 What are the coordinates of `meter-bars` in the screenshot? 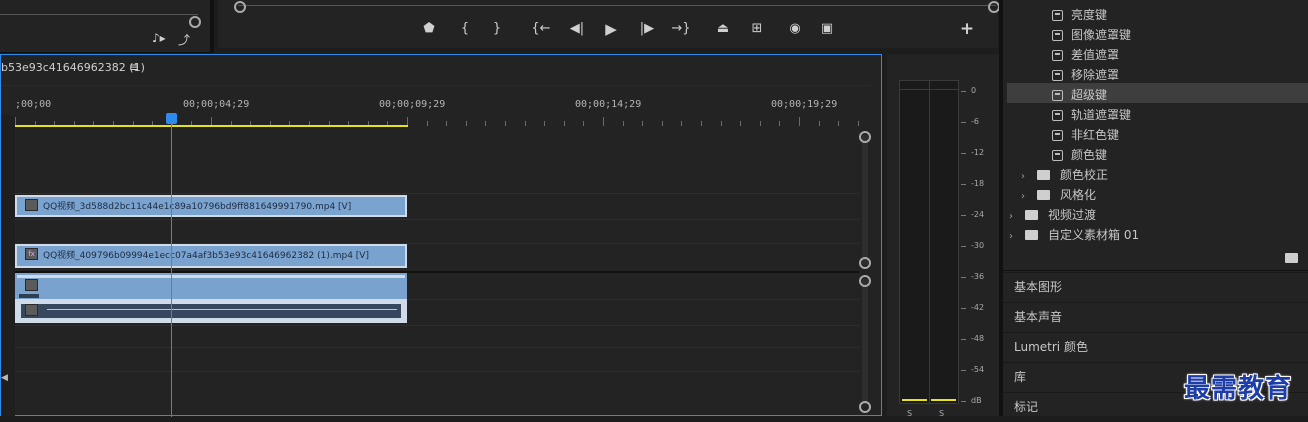 It's located at (929, 242).